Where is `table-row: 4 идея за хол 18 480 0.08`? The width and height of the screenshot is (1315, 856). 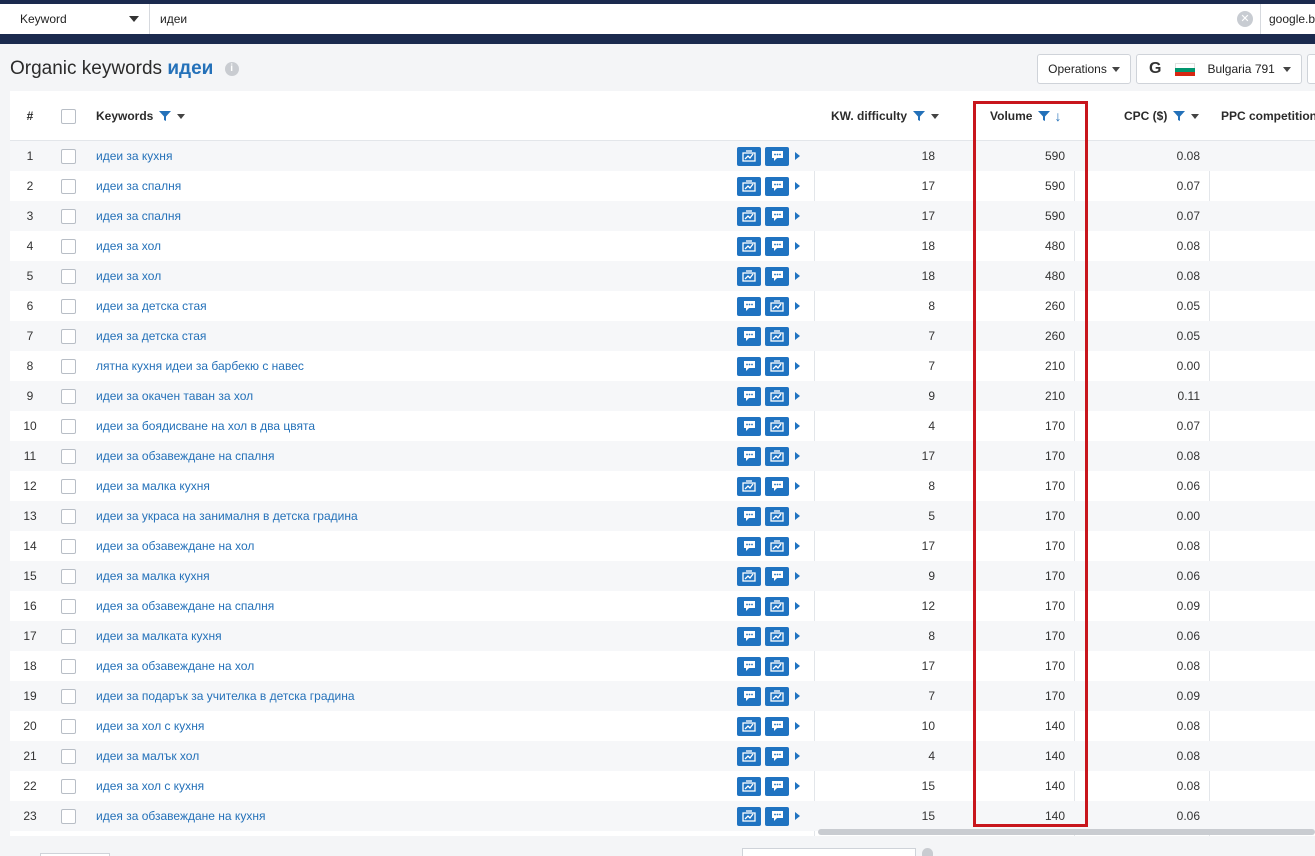
table-row: 4 идея за хол 18 480 0.08 is located at coordinates (662, 246).